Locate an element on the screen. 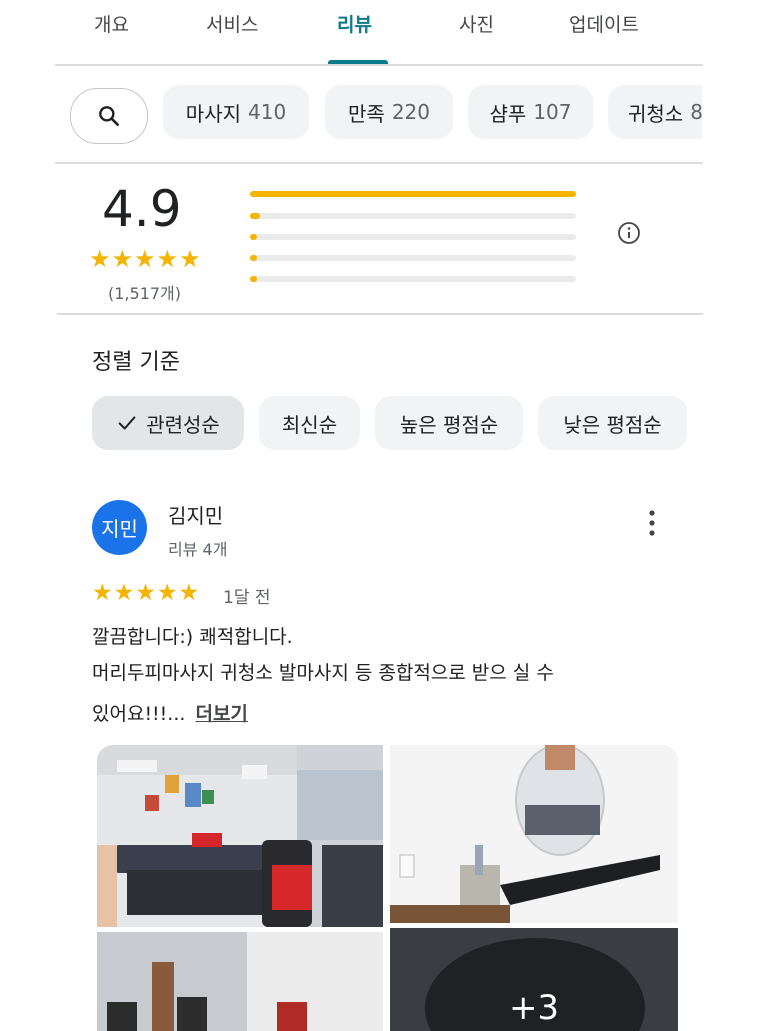 This screenshot has height=1031, width=773. rating-stars: ★★★★★ is located at coordinates (145, 259).